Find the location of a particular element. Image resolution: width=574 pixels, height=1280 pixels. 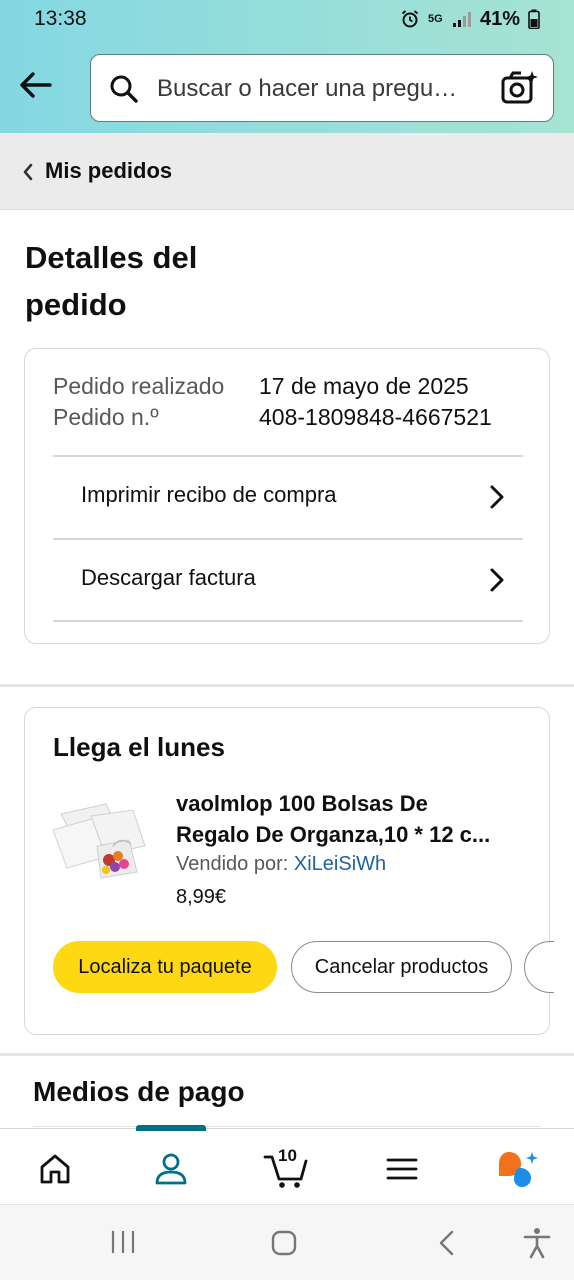

delivery-heading: Llega el lunes is located at coordinates (139, 747).